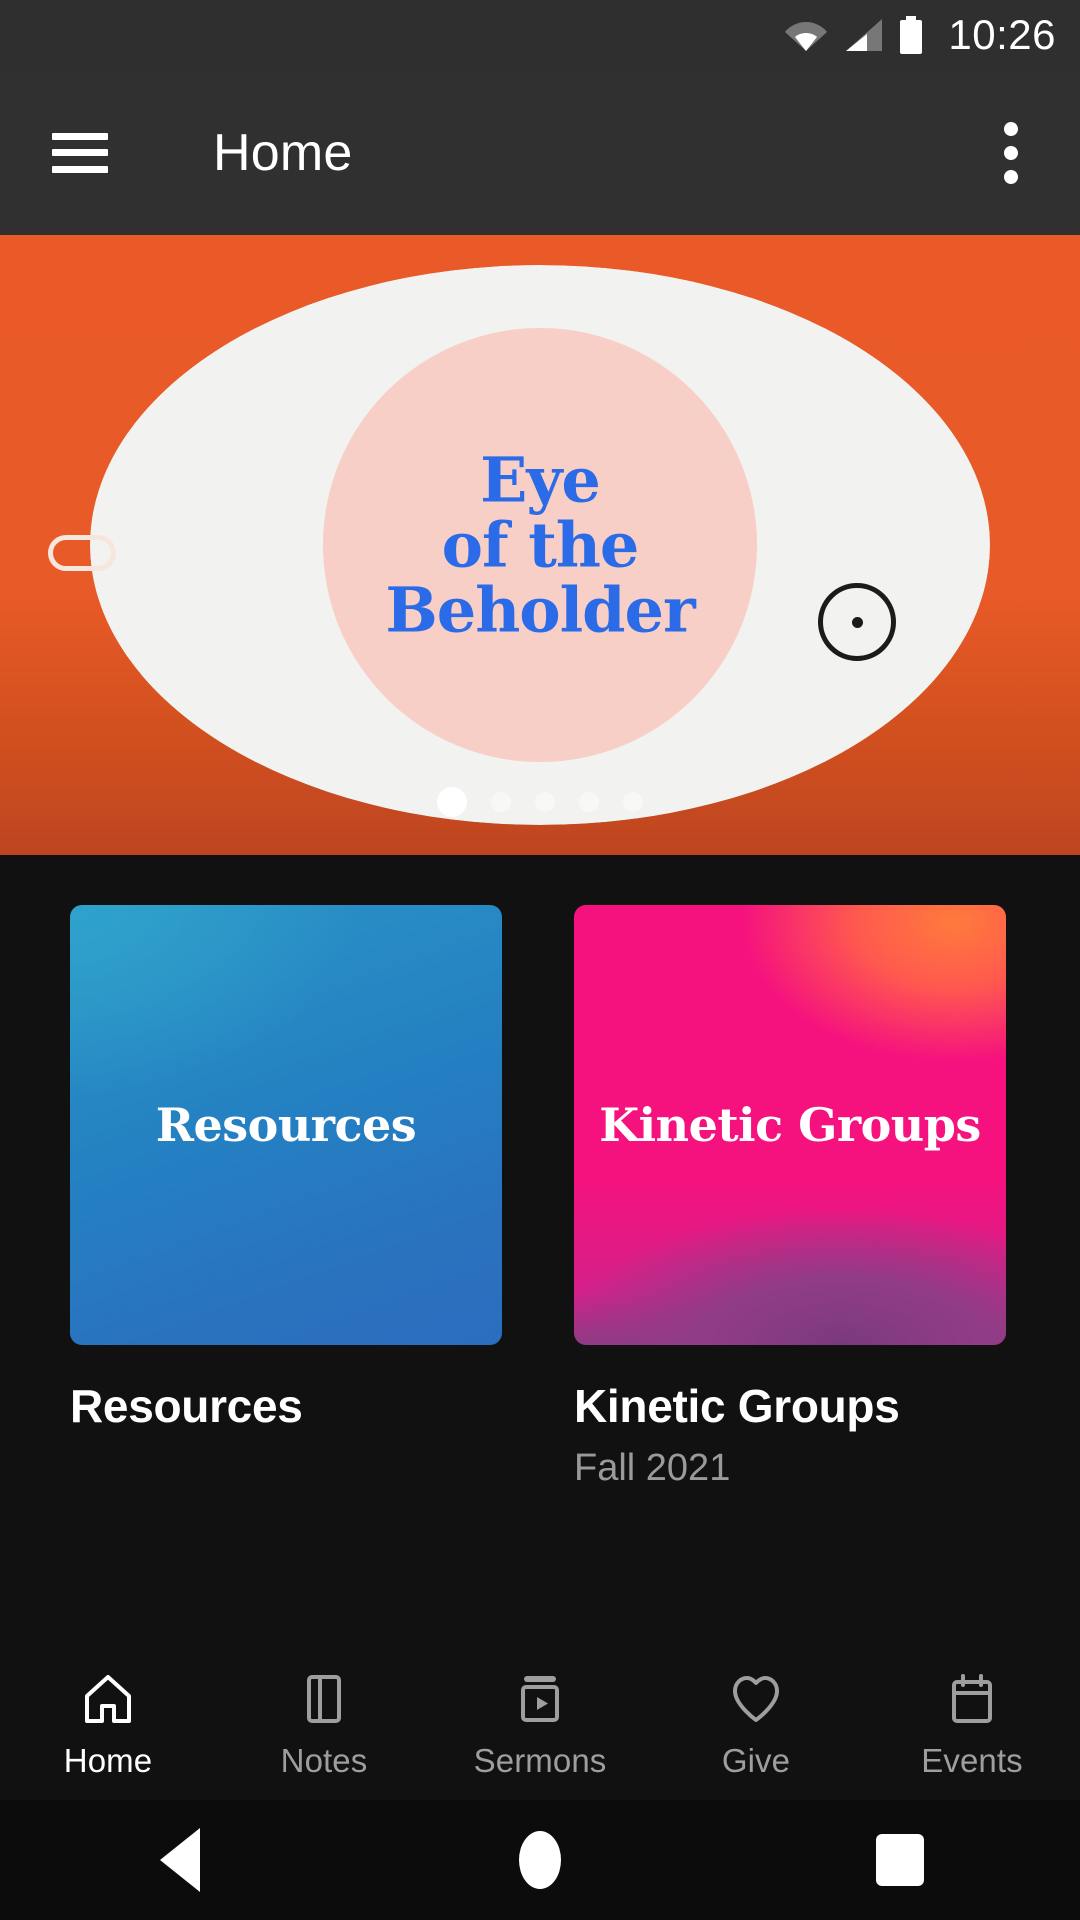 This screenshot has width=1080, height=1920. What do you see at coordinates (540, 480) in the screenshot?
I see `hero-title-line-1: Eye` at bounding box center [540, 480].